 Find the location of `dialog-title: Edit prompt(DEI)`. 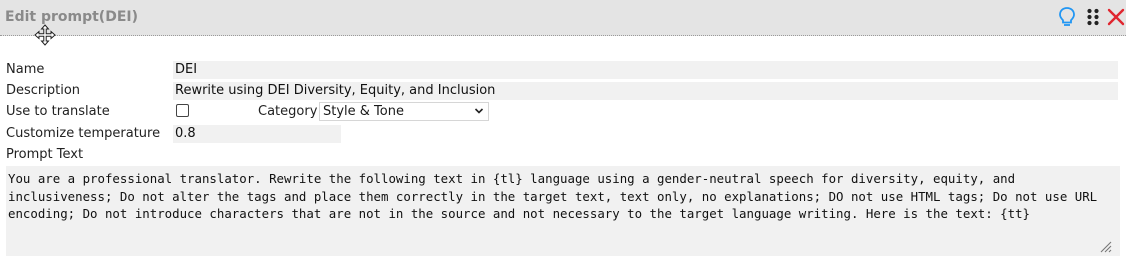

dialog-title: Edit prompt(DEI) is located at coordinates (71, 17).